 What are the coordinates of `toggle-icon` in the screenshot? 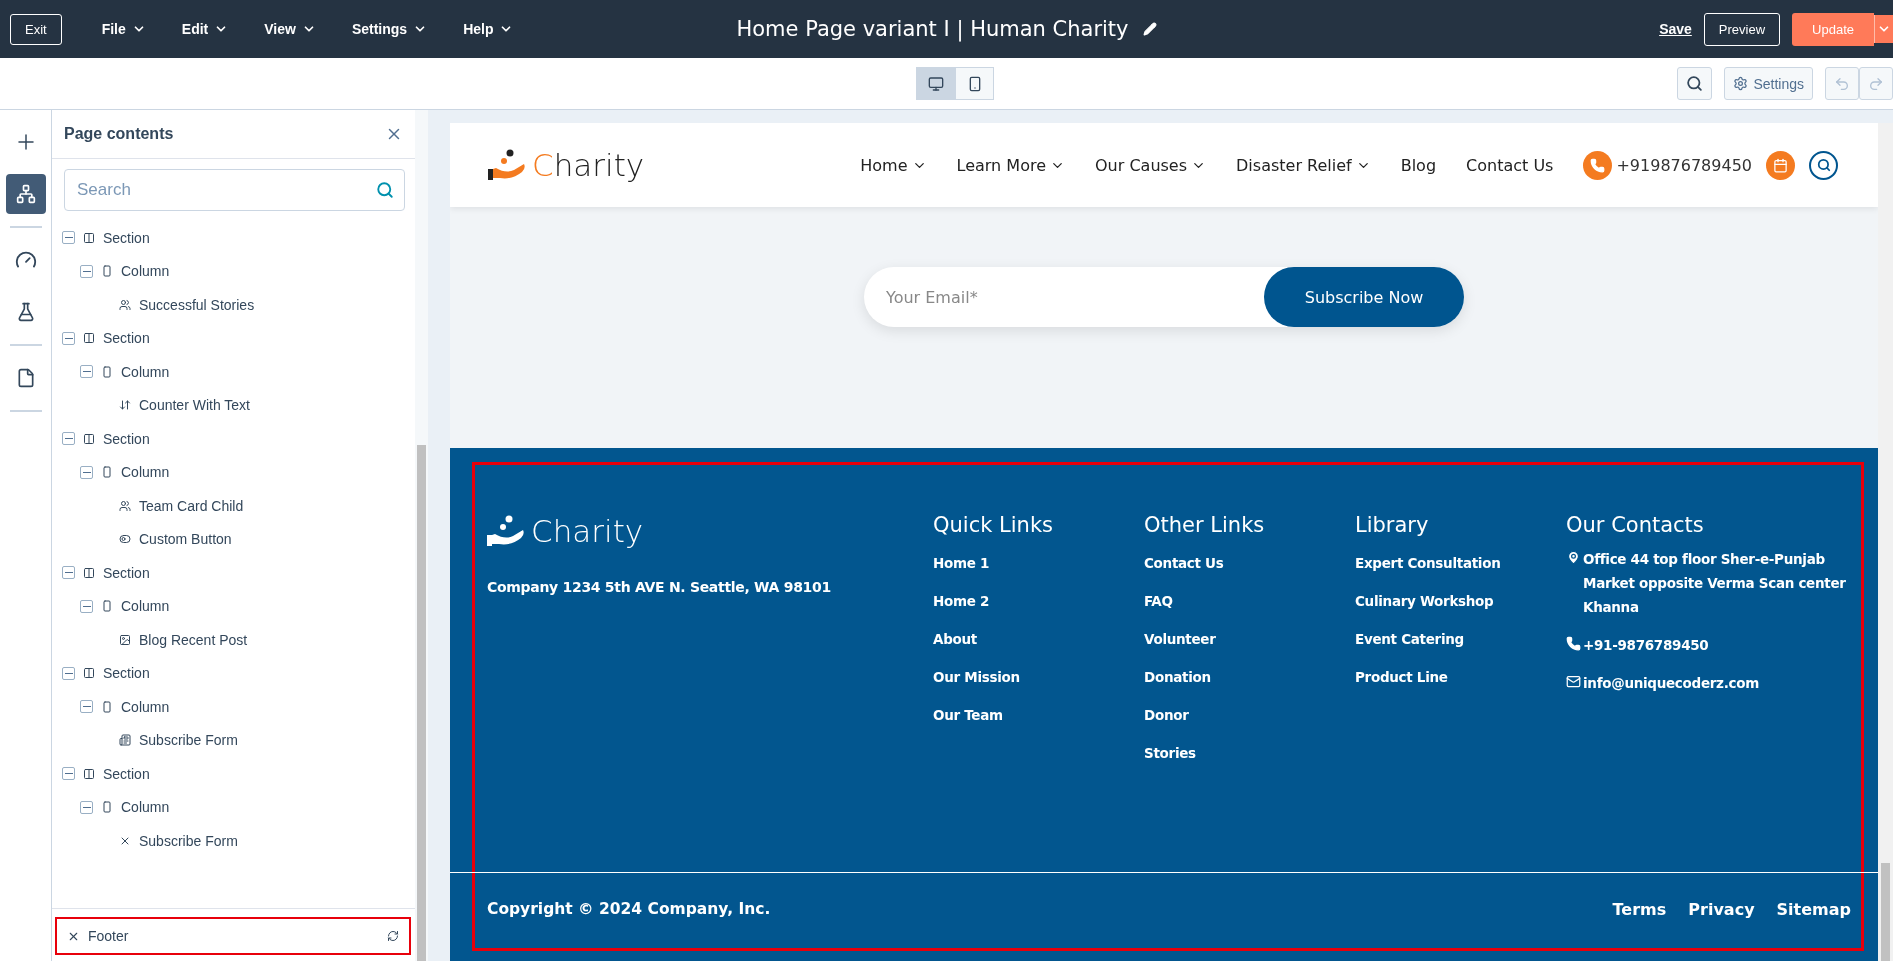 It's located at (125, 539).